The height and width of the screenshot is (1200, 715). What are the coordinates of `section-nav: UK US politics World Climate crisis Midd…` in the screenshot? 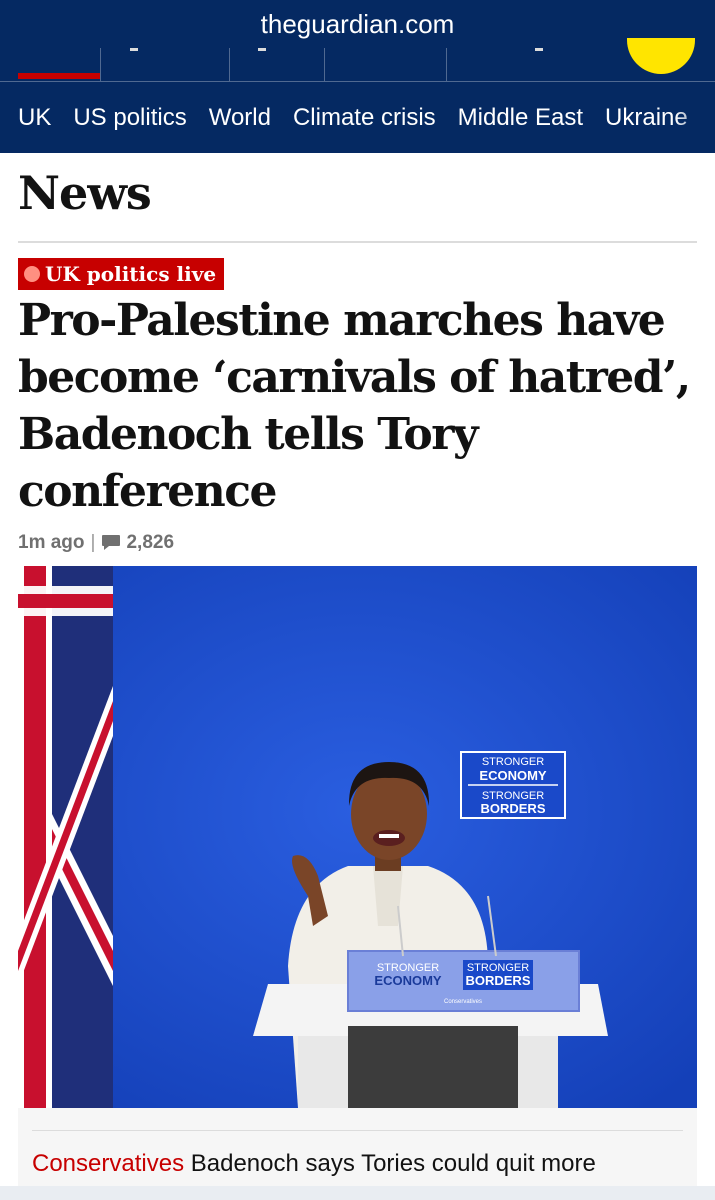 It's located at (357, 117).